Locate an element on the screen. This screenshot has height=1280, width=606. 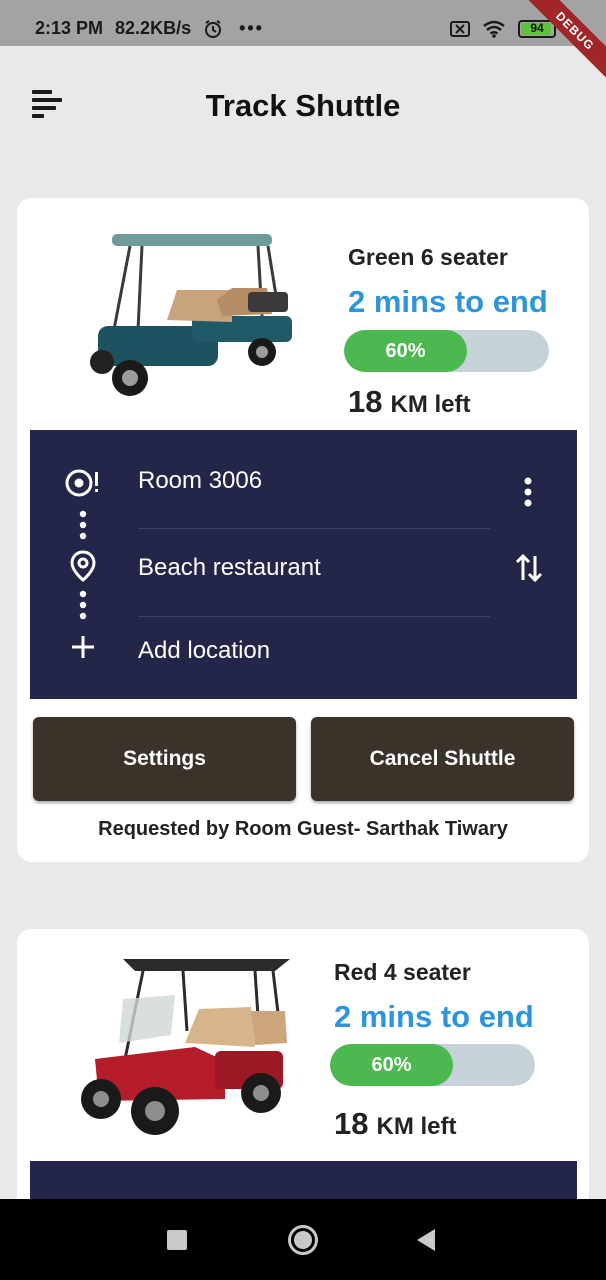
home-button is located at coordinates (303, 1239).